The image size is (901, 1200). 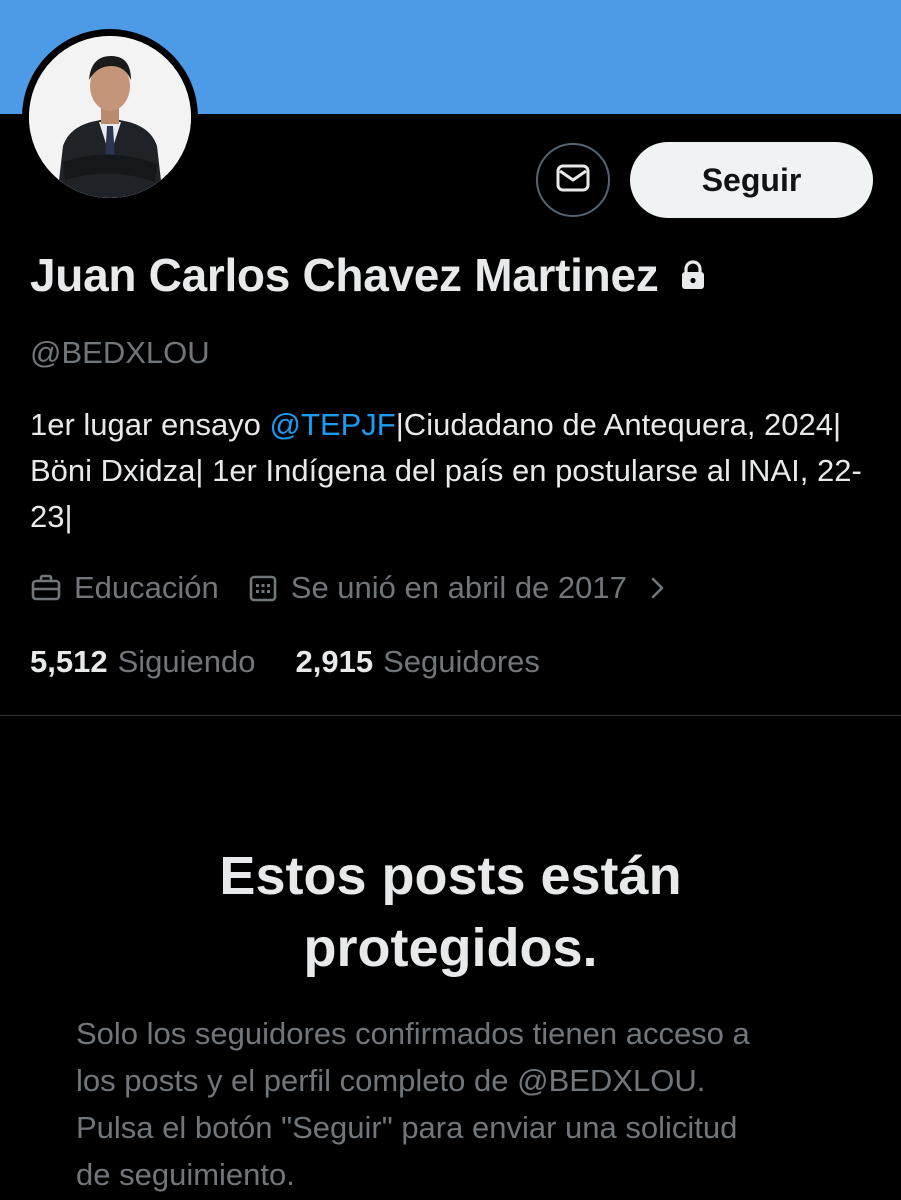 What do you see at coordinates (751, 180) in the screenshot?
I see `follow-button: Seguir` at bounding box center [751, 180].